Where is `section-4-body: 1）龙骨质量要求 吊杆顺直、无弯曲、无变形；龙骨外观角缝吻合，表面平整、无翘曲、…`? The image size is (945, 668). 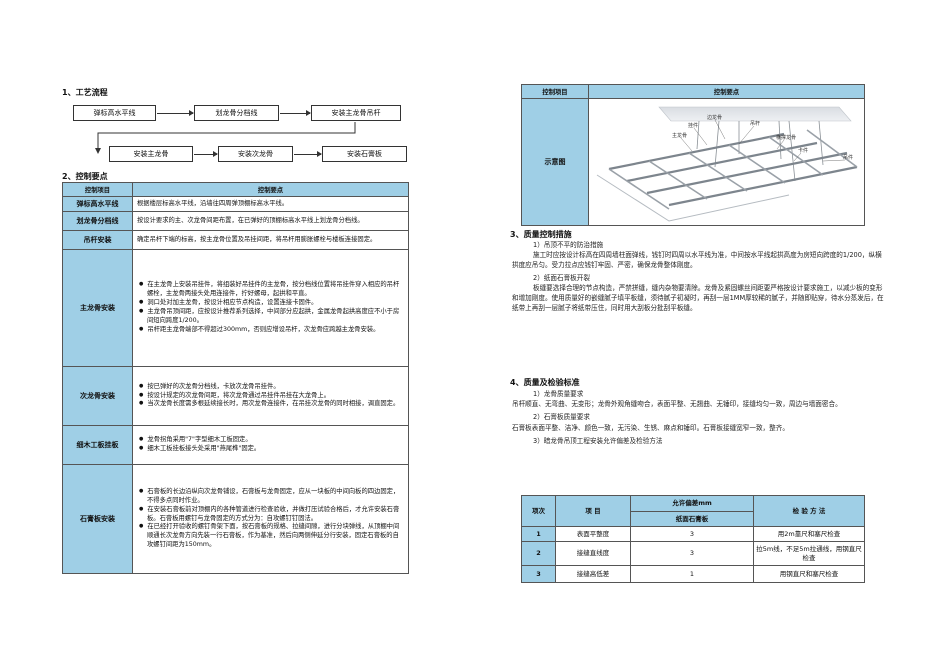
section-4-body: 1）龙骨质量要求 吊杆顺直、无弯曲、无变形；龙骨外观角缝吻合，表面平整、无翘曲、… is located at coordinates (698, 417).